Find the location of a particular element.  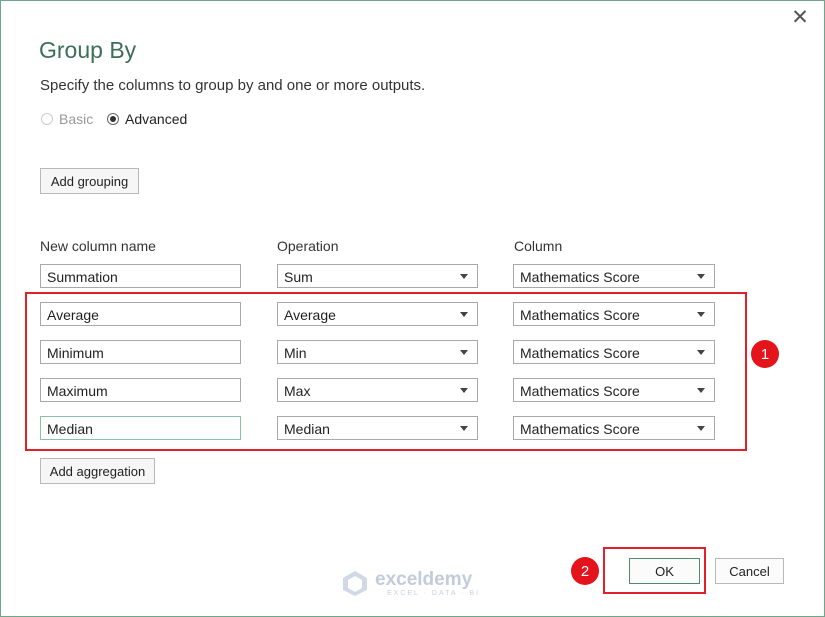

operation-select: Sum is located at coordinates (377, 276).